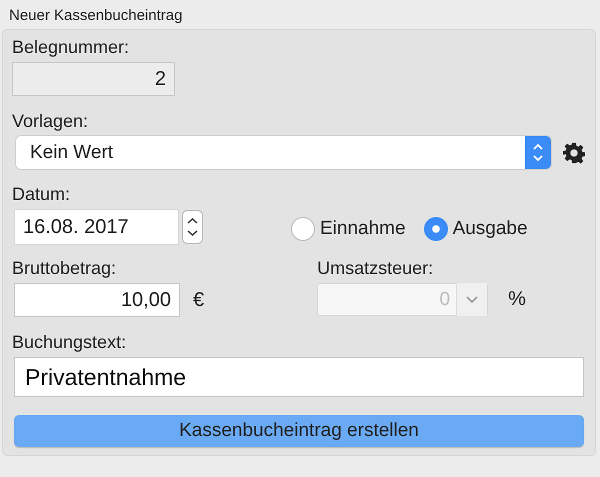 Image resolution: width=600 pixels, height=477 pixels. I want to click on settings-icon, so click(574, 153).